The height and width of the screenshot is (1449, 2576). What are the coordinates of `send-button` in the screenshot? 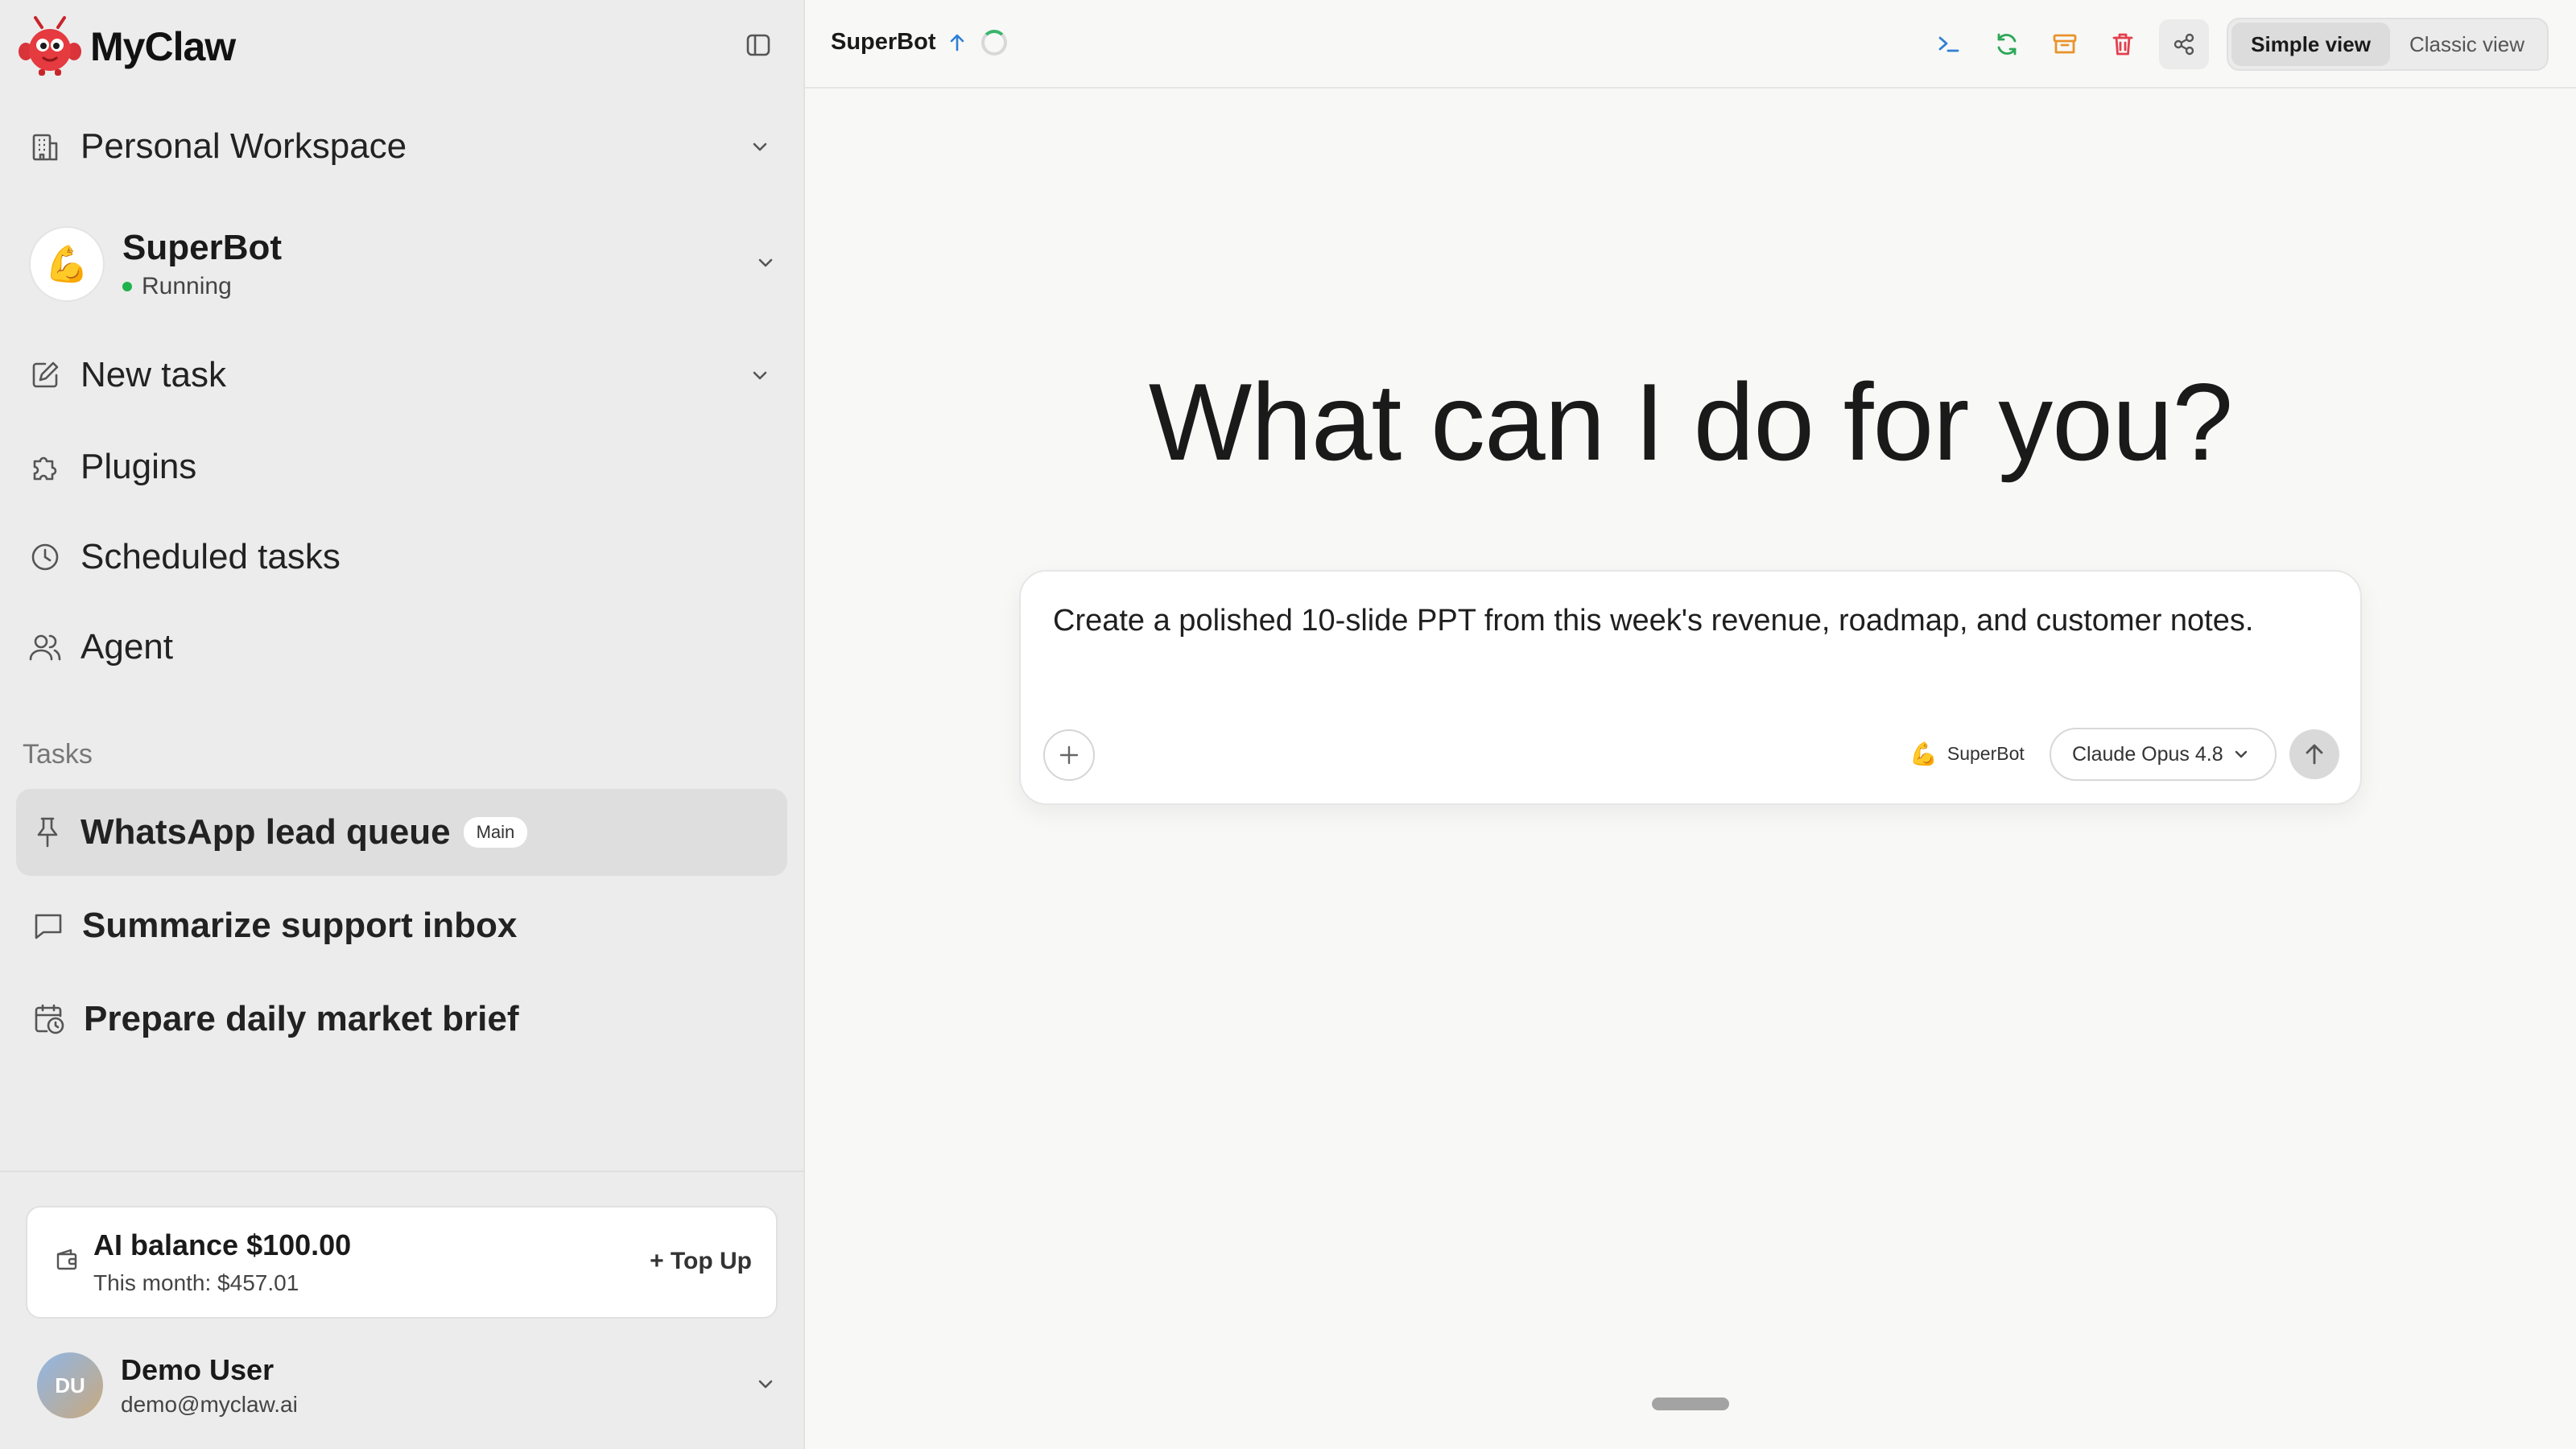 It's located at (2314, 754).